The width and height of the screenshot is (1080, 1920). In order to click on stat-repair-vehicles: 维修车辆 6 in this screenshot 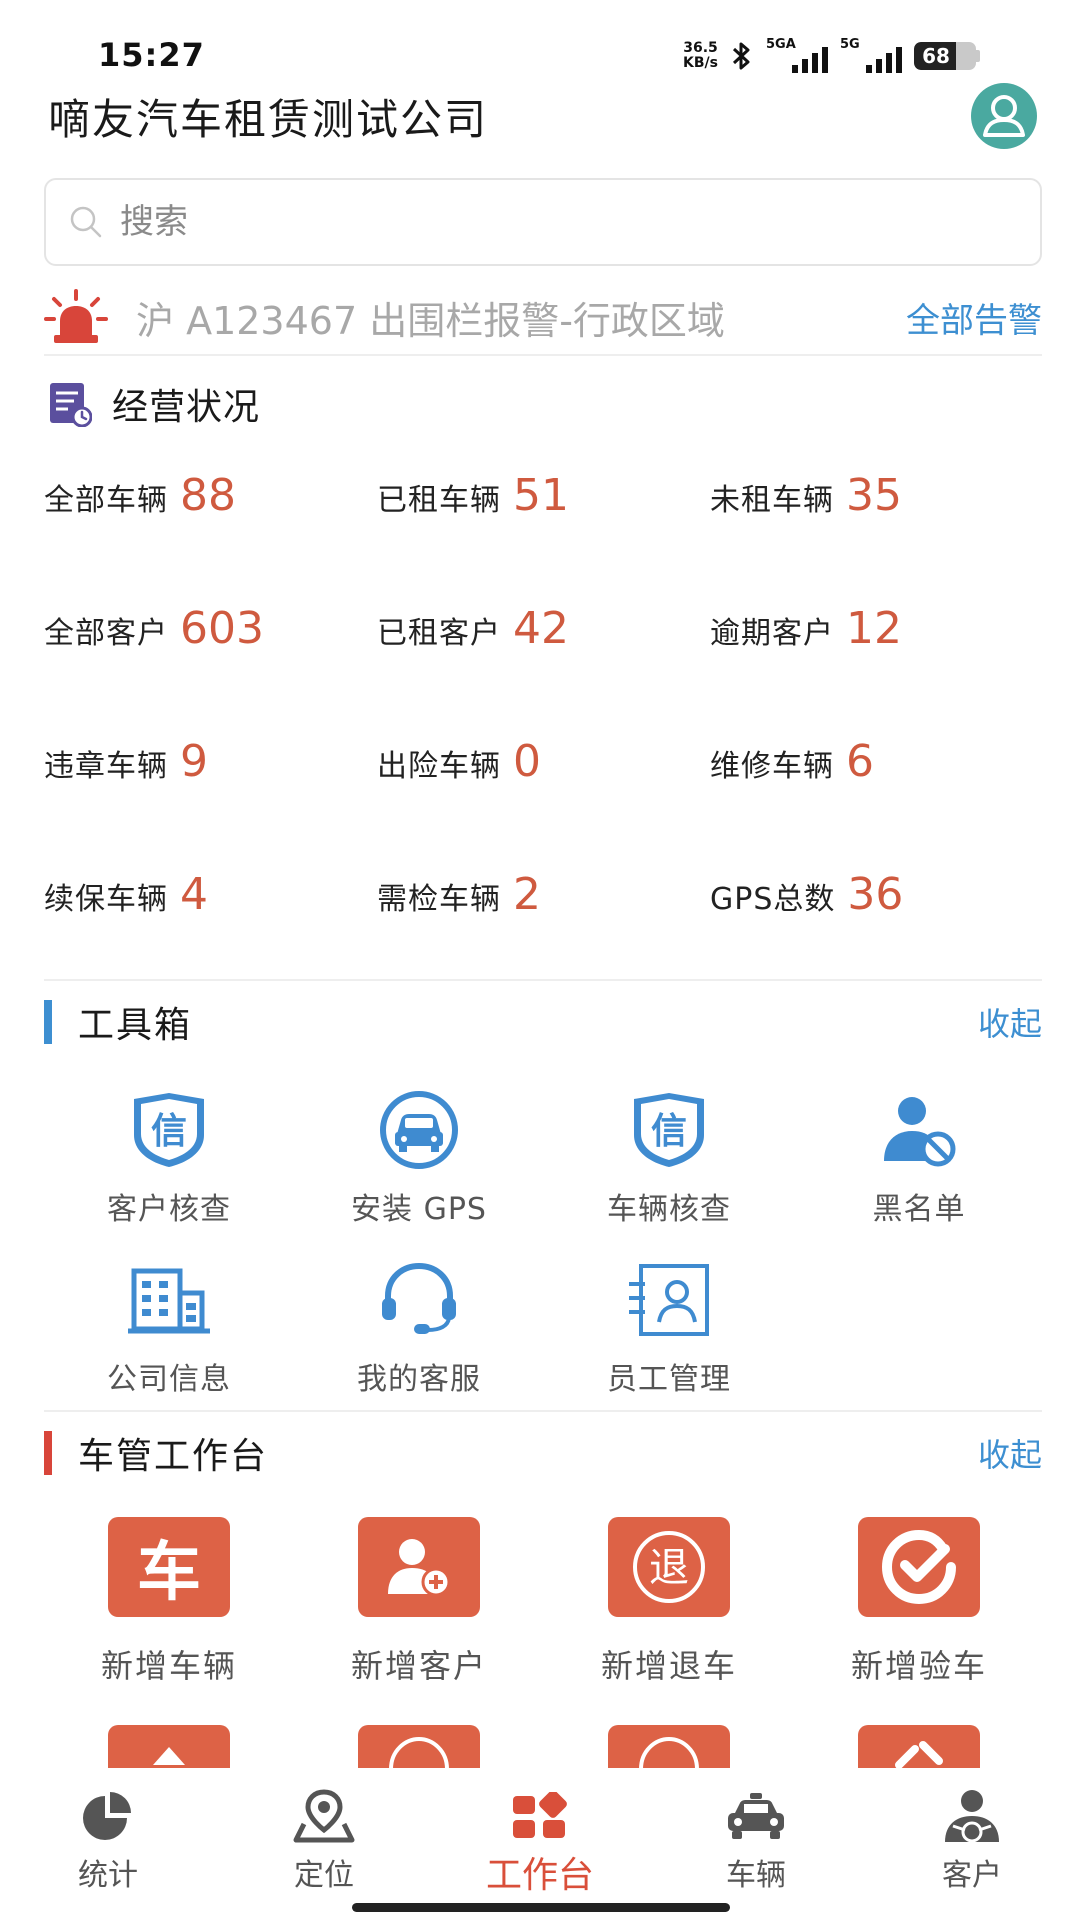, I will do `click(876, 761)`.